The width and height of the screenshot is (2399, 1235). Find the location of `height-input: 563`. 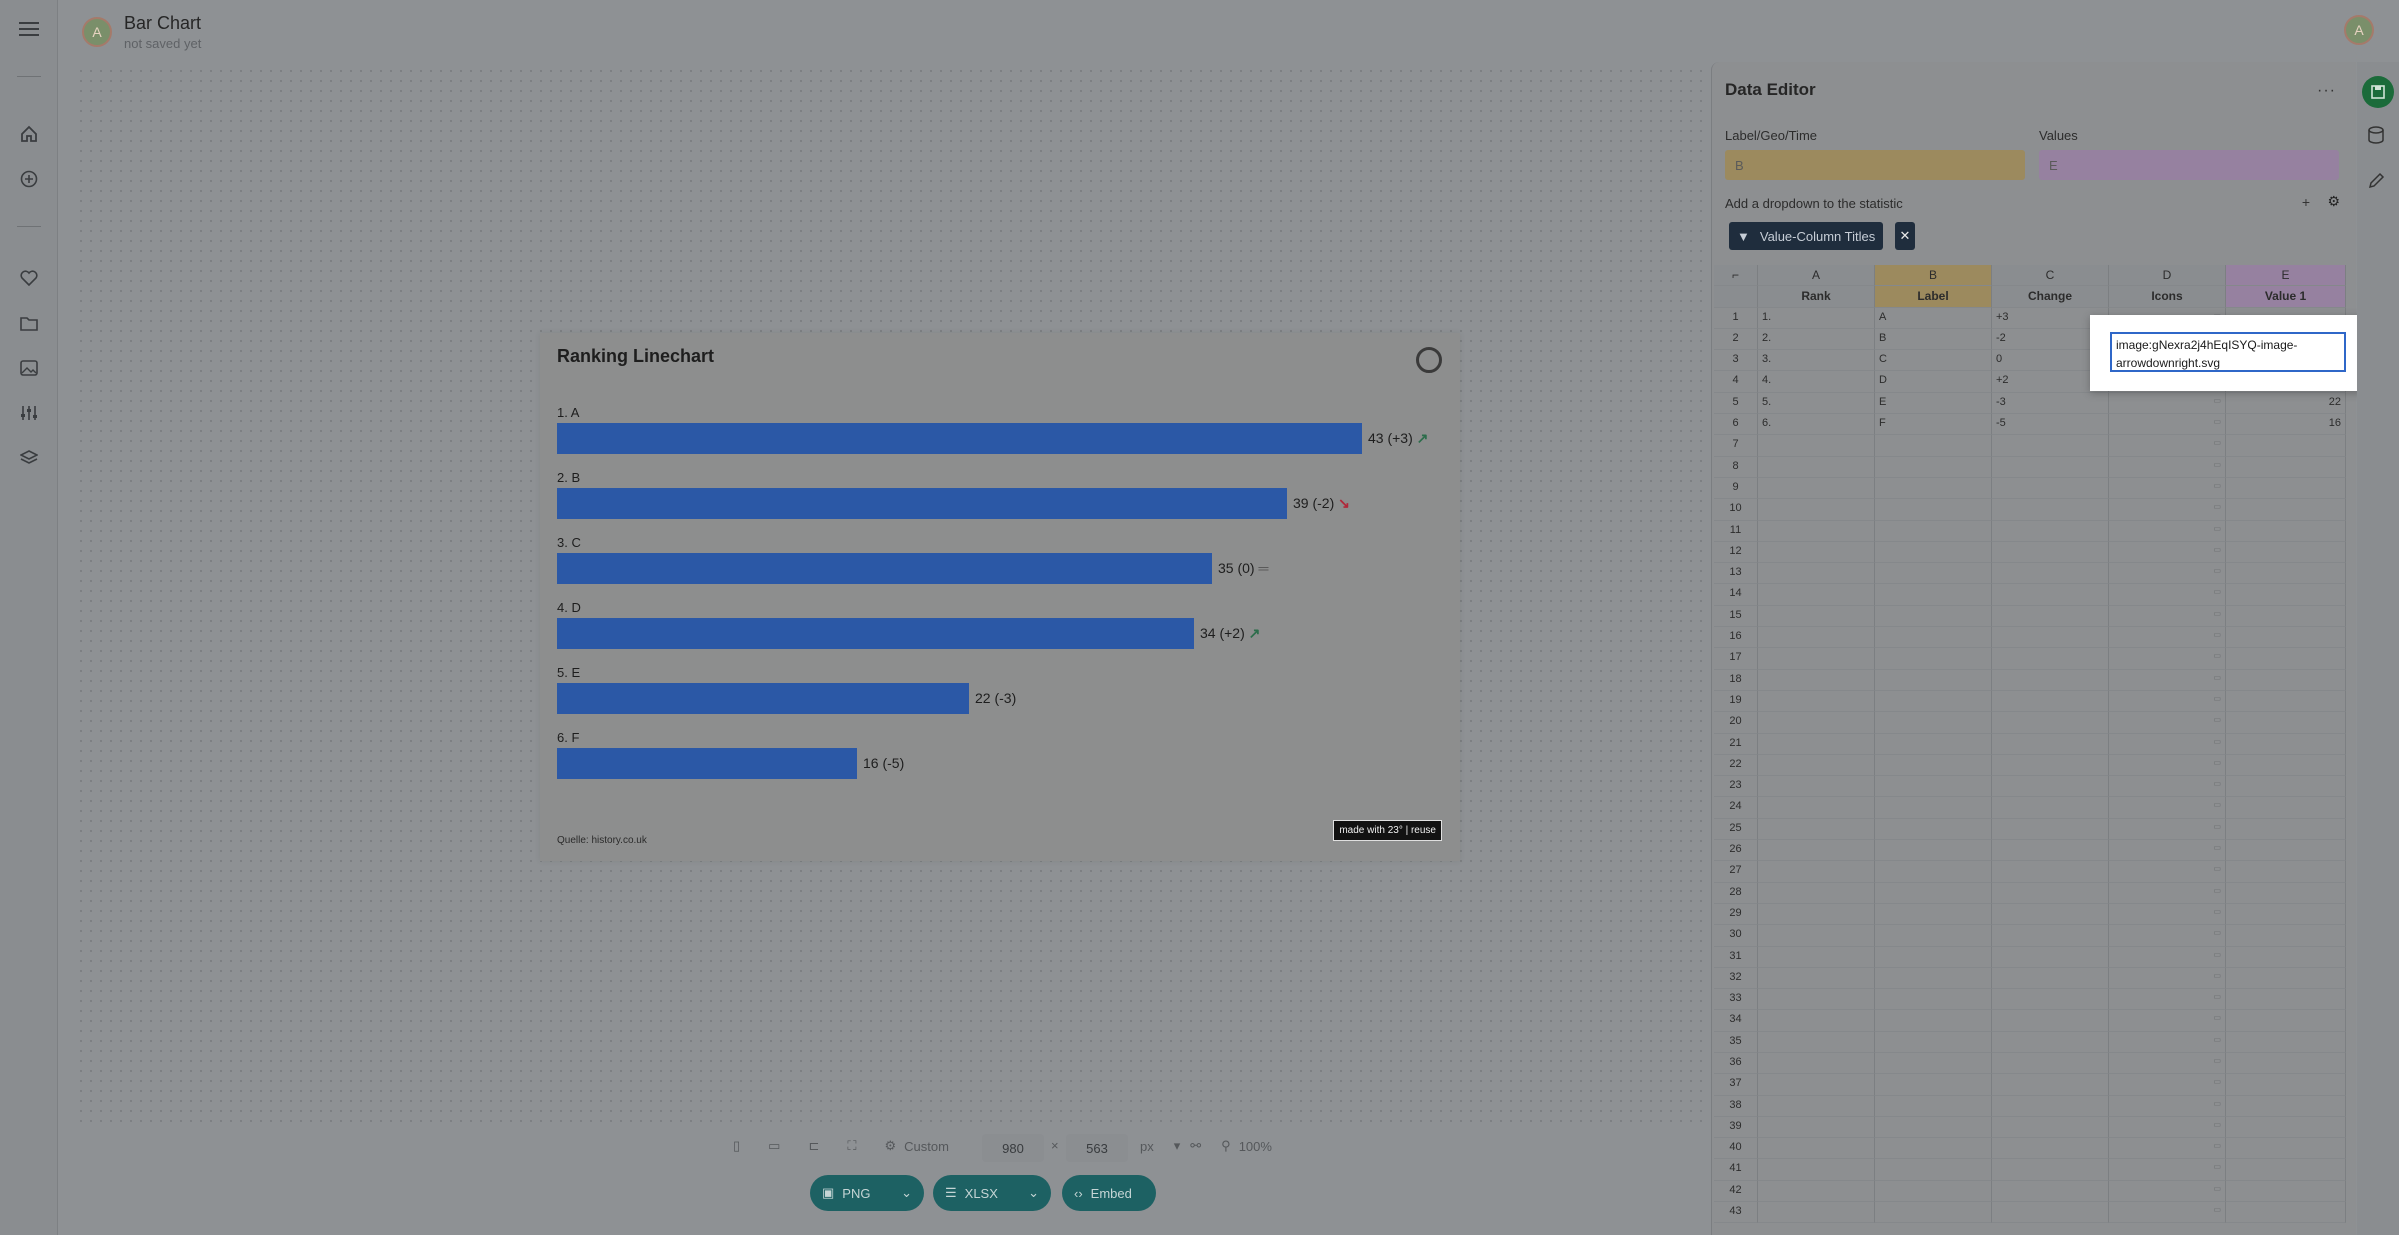

height-input: 563 is located at coordinates (1097, 1148).